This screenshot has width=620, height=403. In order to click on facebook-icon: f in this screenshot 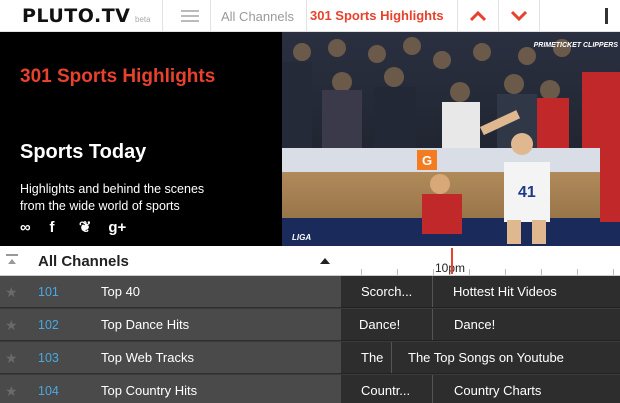, I will do `click(60, 228)`.